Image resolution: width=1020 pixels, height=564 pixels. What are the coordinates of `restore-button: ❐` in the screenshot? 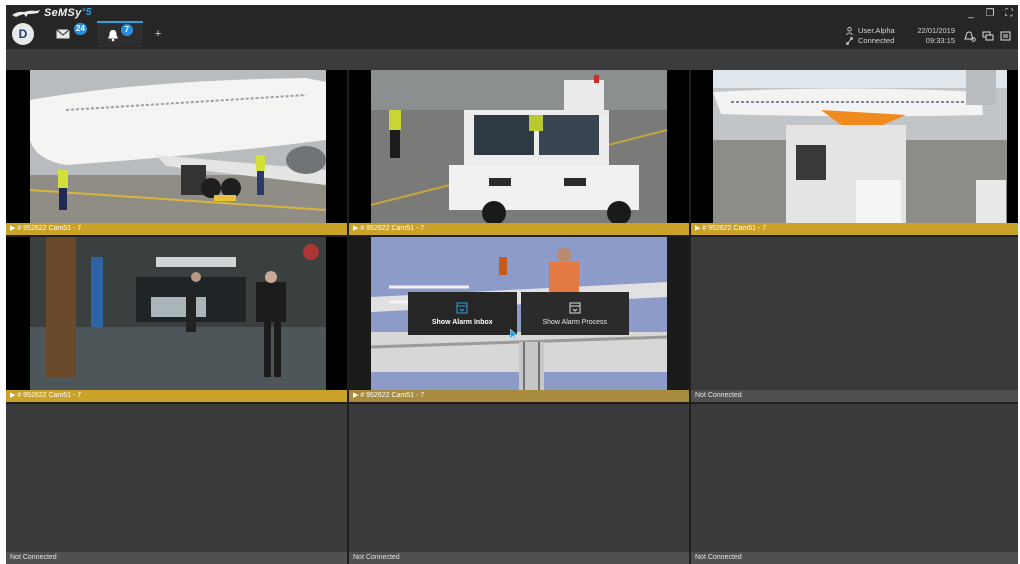 It's located at (990, 13).